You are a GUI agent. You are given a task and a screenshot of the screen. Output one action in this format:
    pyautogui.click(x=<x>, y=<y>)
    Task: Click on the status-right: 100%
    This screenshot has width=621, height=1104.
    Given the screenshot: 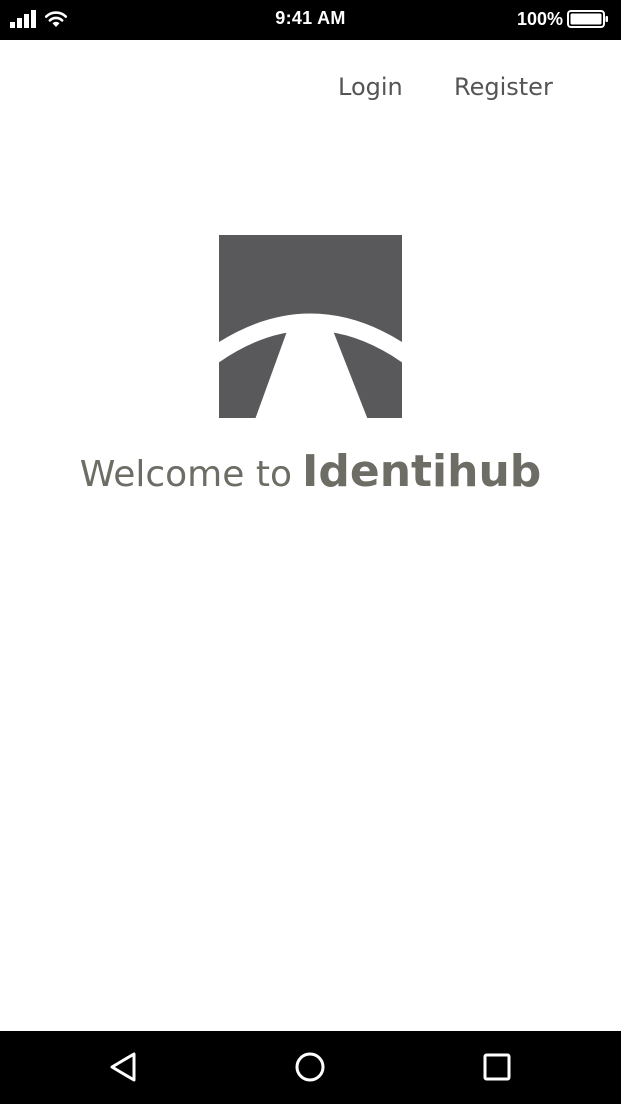 What is the action you would take?
    pyautogui.click(x=563, y=19)
    